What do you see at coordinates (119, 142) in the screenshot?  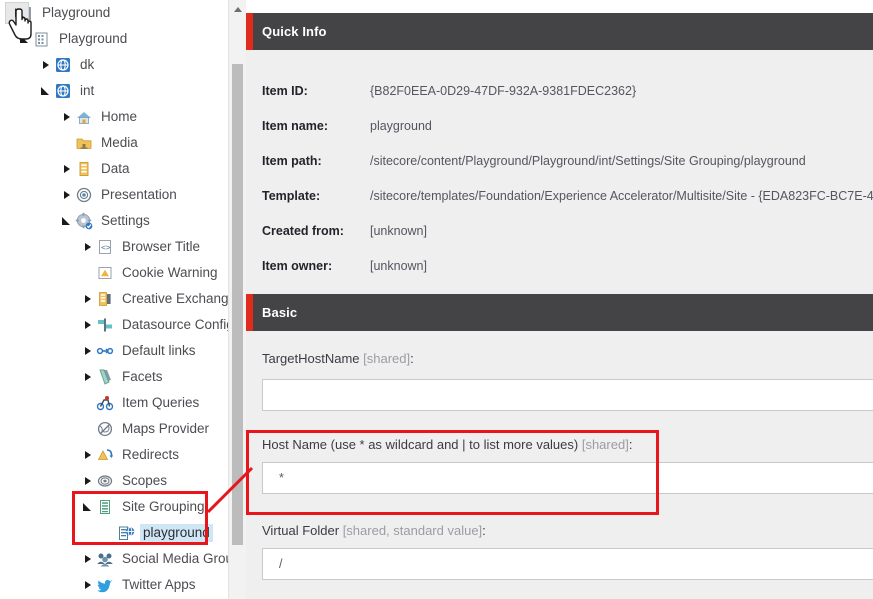 I see `tree-item-label: Media` at bounding box center [119, 142].